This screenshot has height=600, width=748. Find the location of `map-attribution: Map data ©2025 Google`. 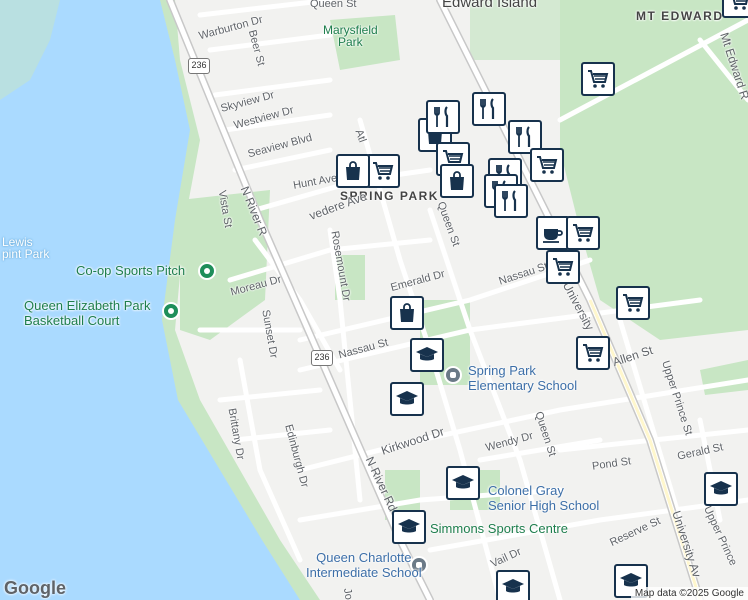

map-attribution: Map data ©2025 Google is located at coordinates (689, 593).